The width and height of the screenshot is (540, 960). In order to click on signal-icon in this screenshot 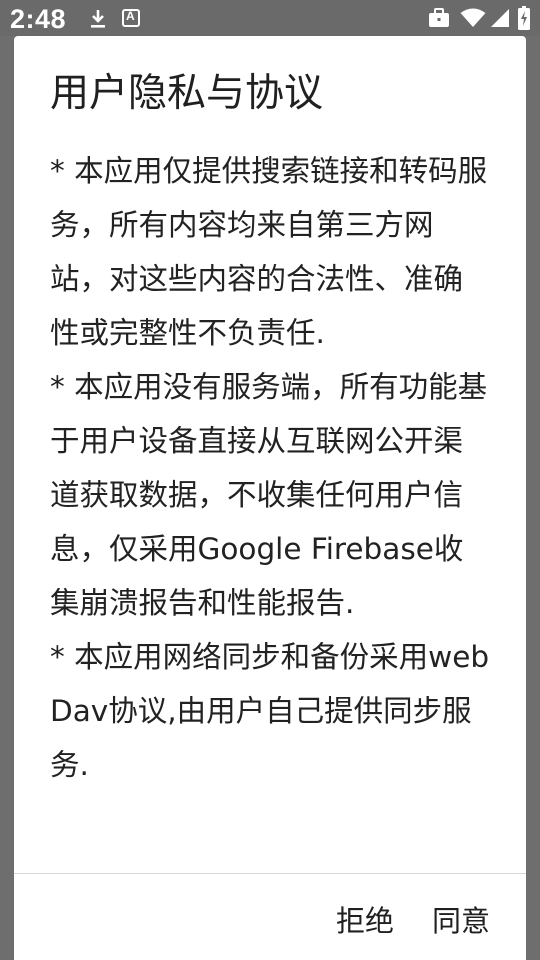, I will do `click(500, 20)`.